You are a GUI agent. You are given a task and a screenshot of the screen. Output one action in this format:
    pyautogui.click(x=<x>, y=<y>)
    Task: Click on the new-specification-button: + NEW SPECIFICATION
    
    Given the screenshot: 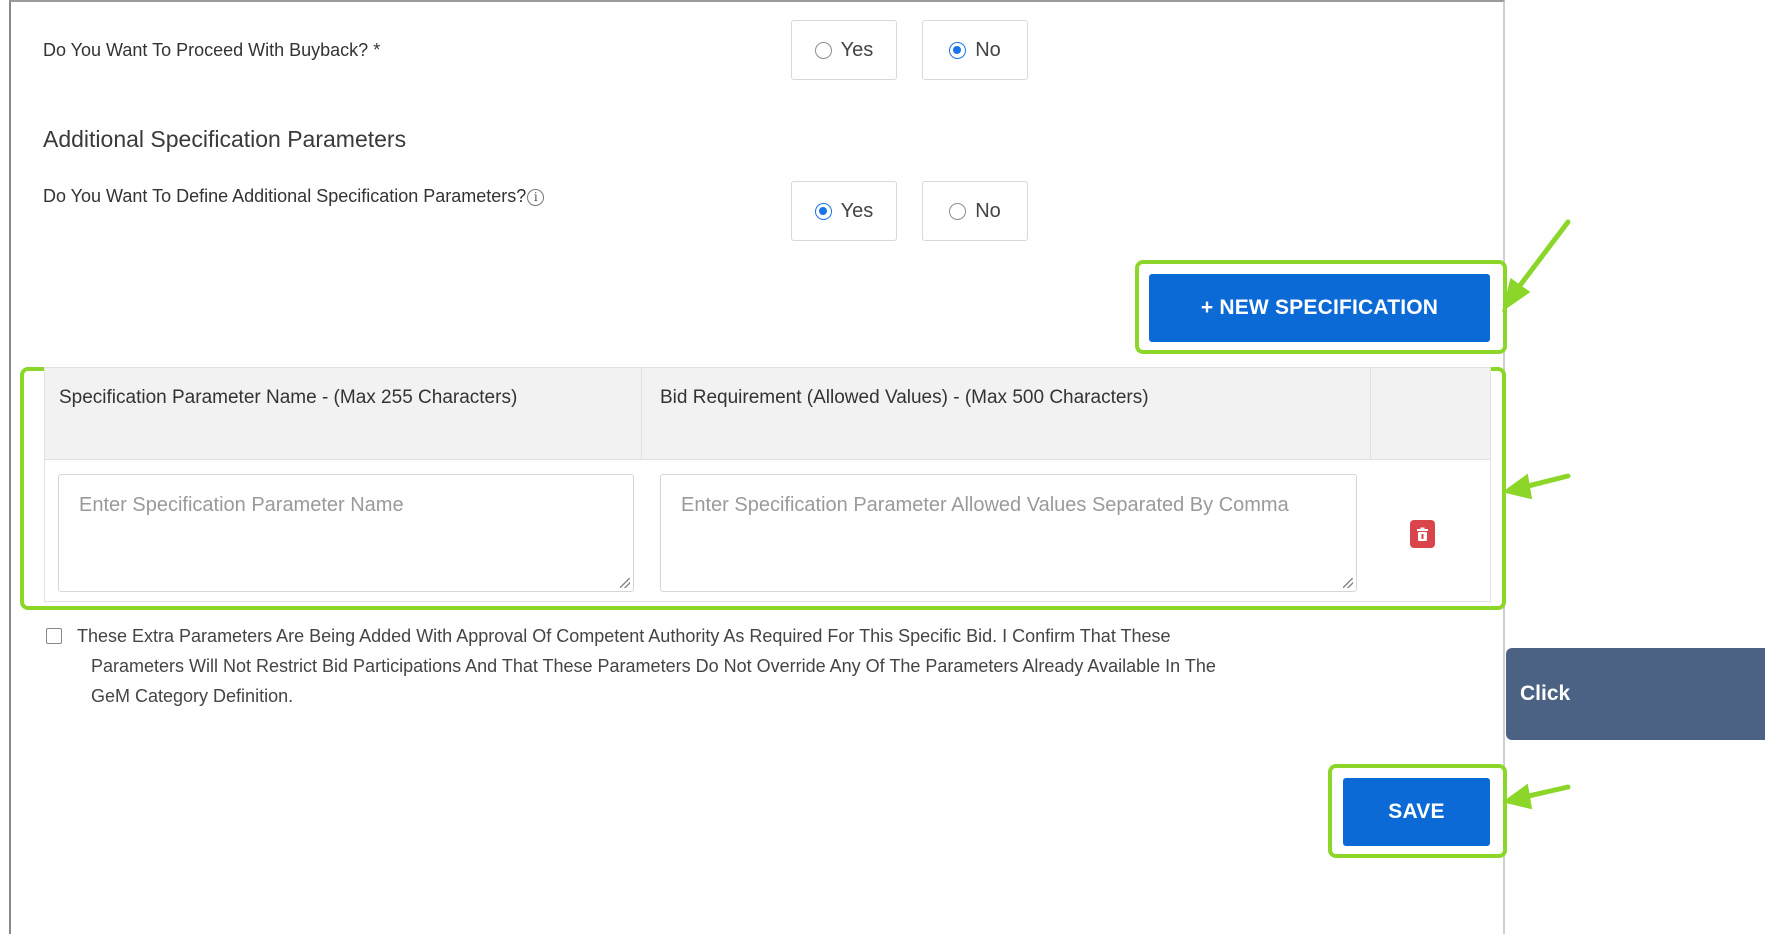 What is the action you would take?
    pyautogui.click(x=1319, y=308)
    